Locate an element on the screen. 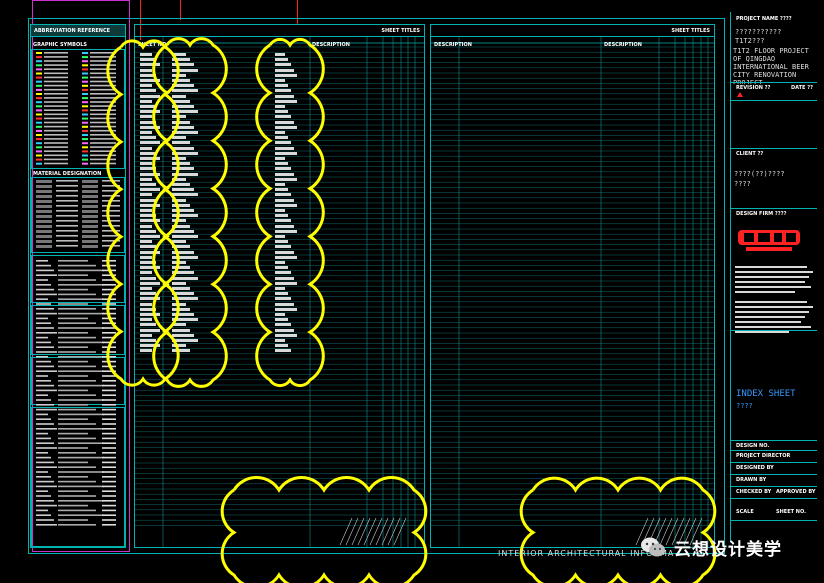 The width and height of the screenshot is (824, 583). watermark: 云想设计美学 is located at coordinates (711, 547).